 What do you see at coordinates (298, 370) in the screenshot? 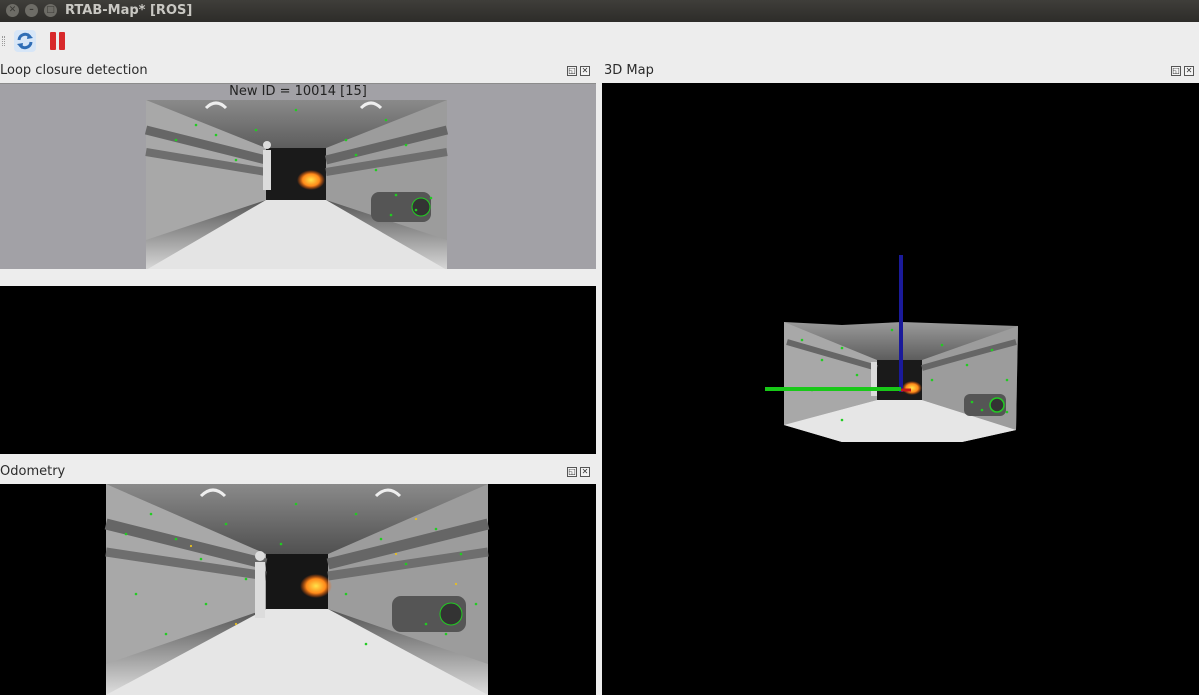
I see `loop-closure-match-view` at bounding box center [298, 370].